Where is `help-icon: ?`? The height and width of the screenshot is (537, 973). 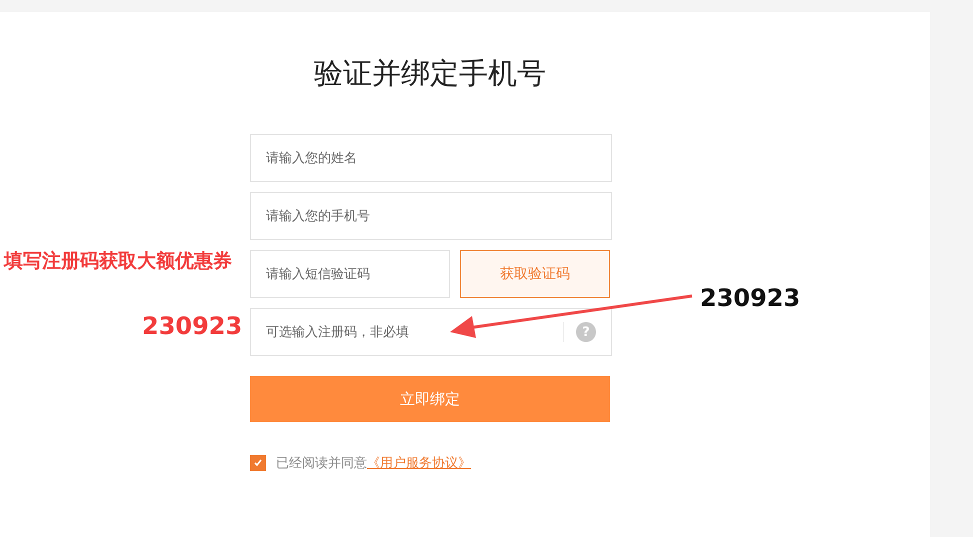
help-icon: ? is located at coordinates (586, 332).